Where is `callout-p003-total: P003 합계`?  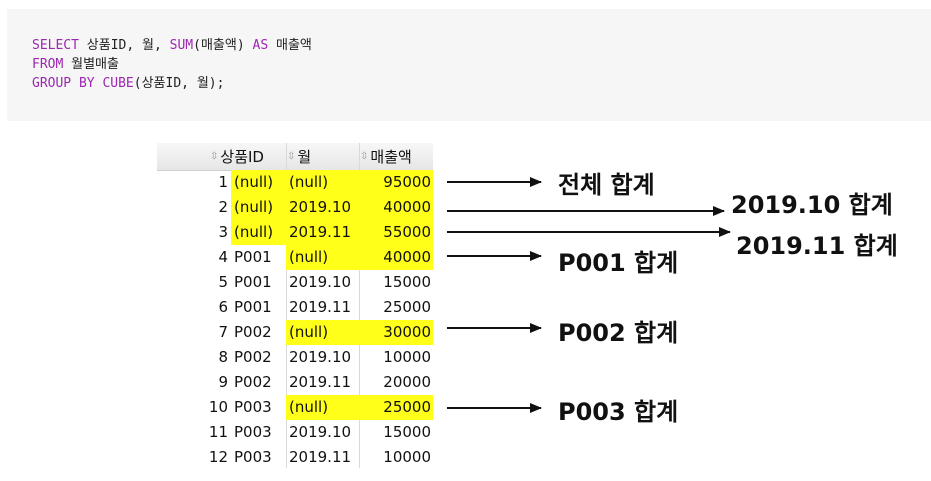 callout-p003-total: P003 합계 is located at coordinates (618, 412).